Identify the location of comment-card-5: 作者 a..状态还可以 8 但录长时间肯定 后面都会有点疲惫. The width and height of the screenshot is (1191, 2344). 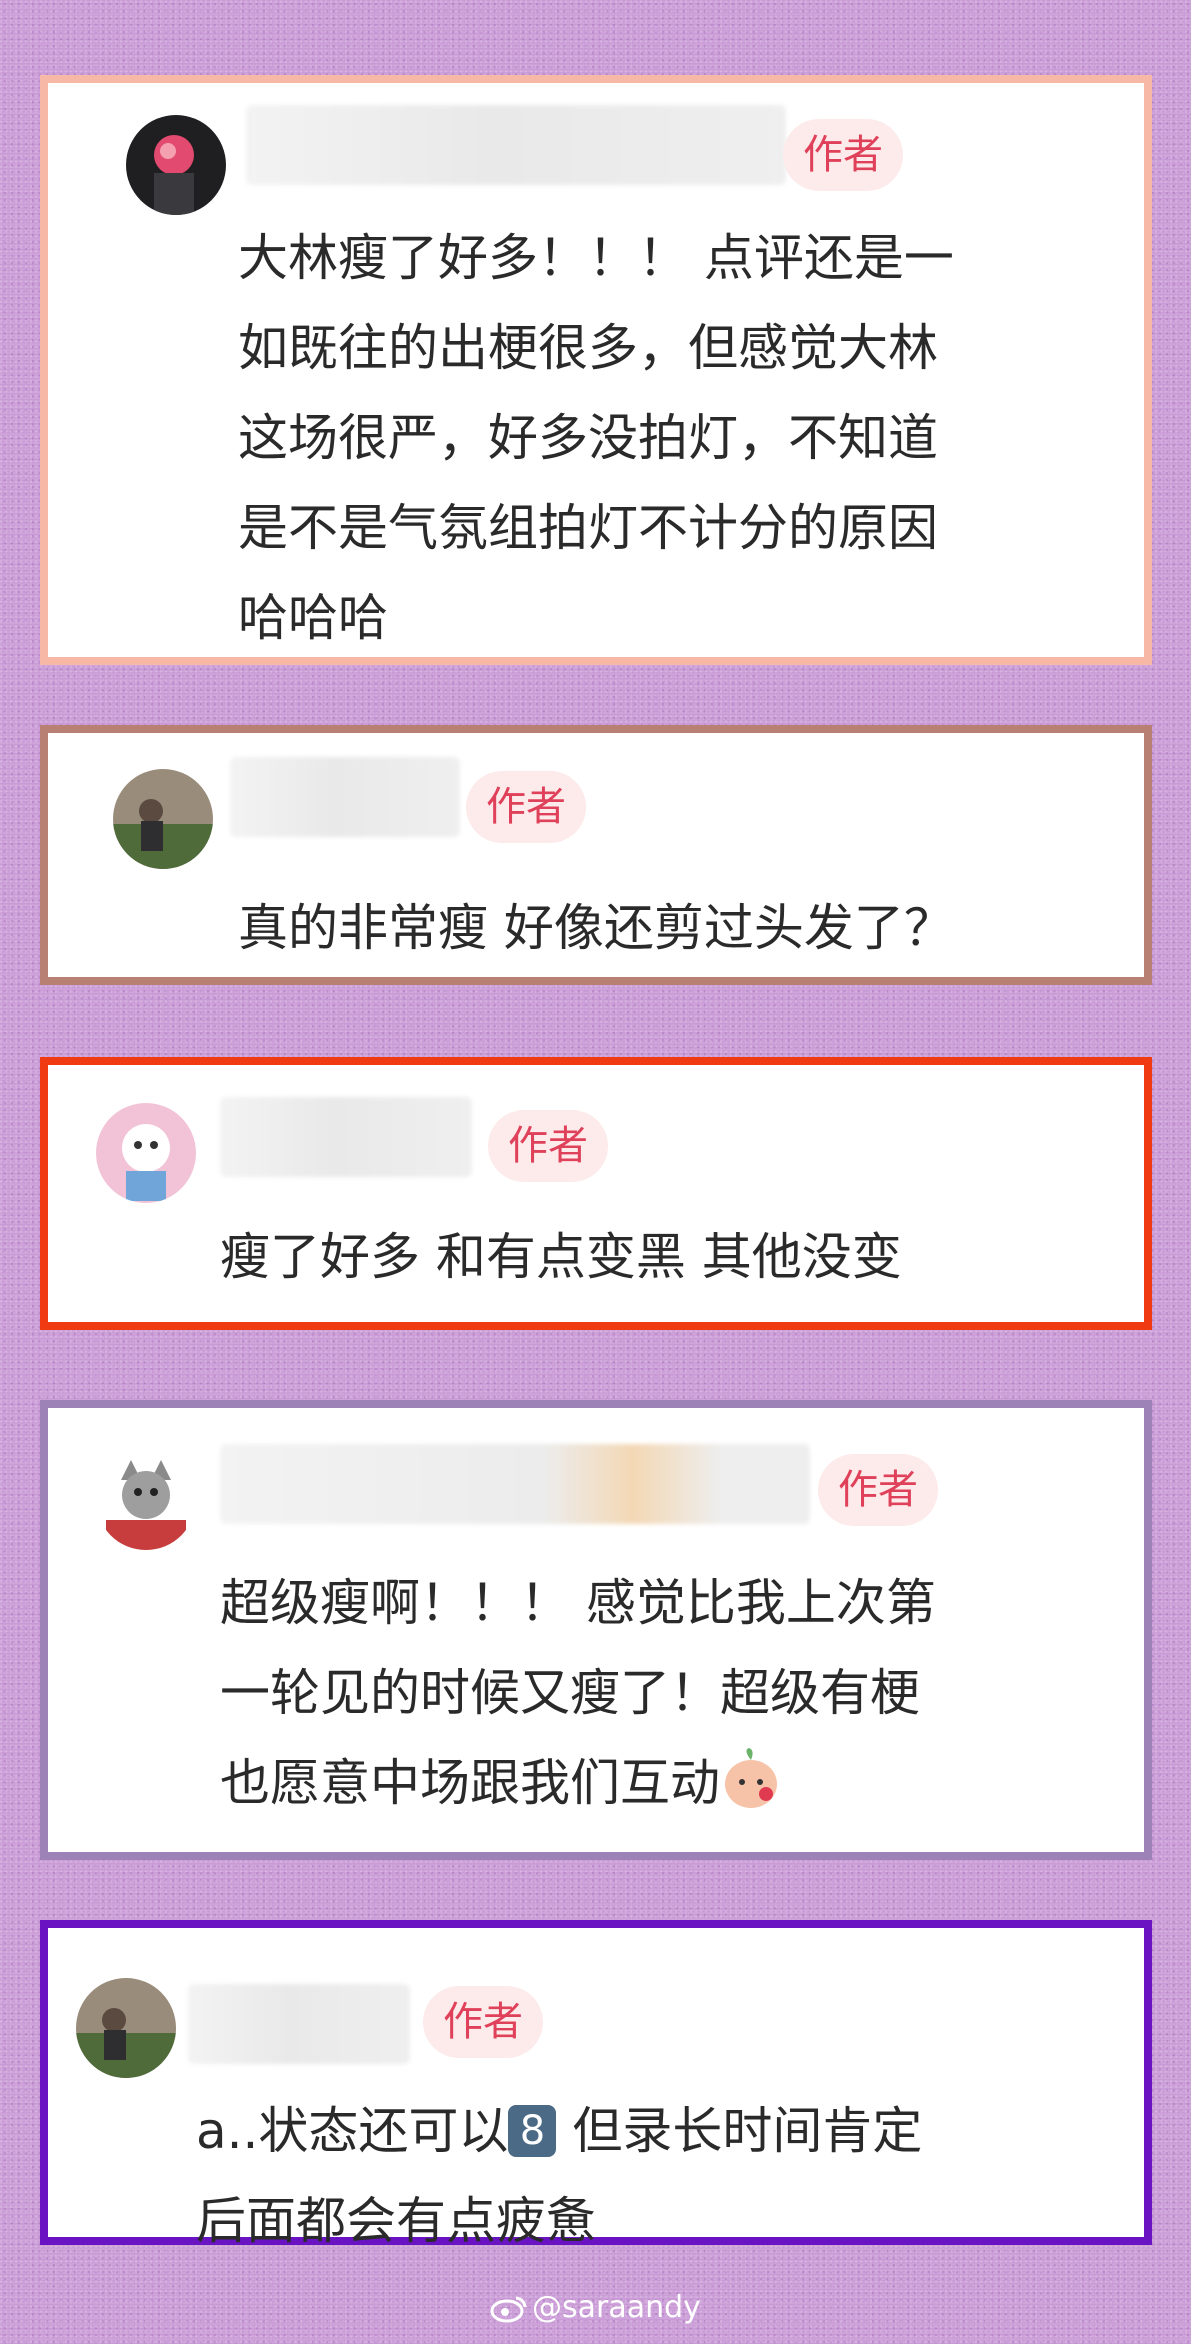
(596, 2085).